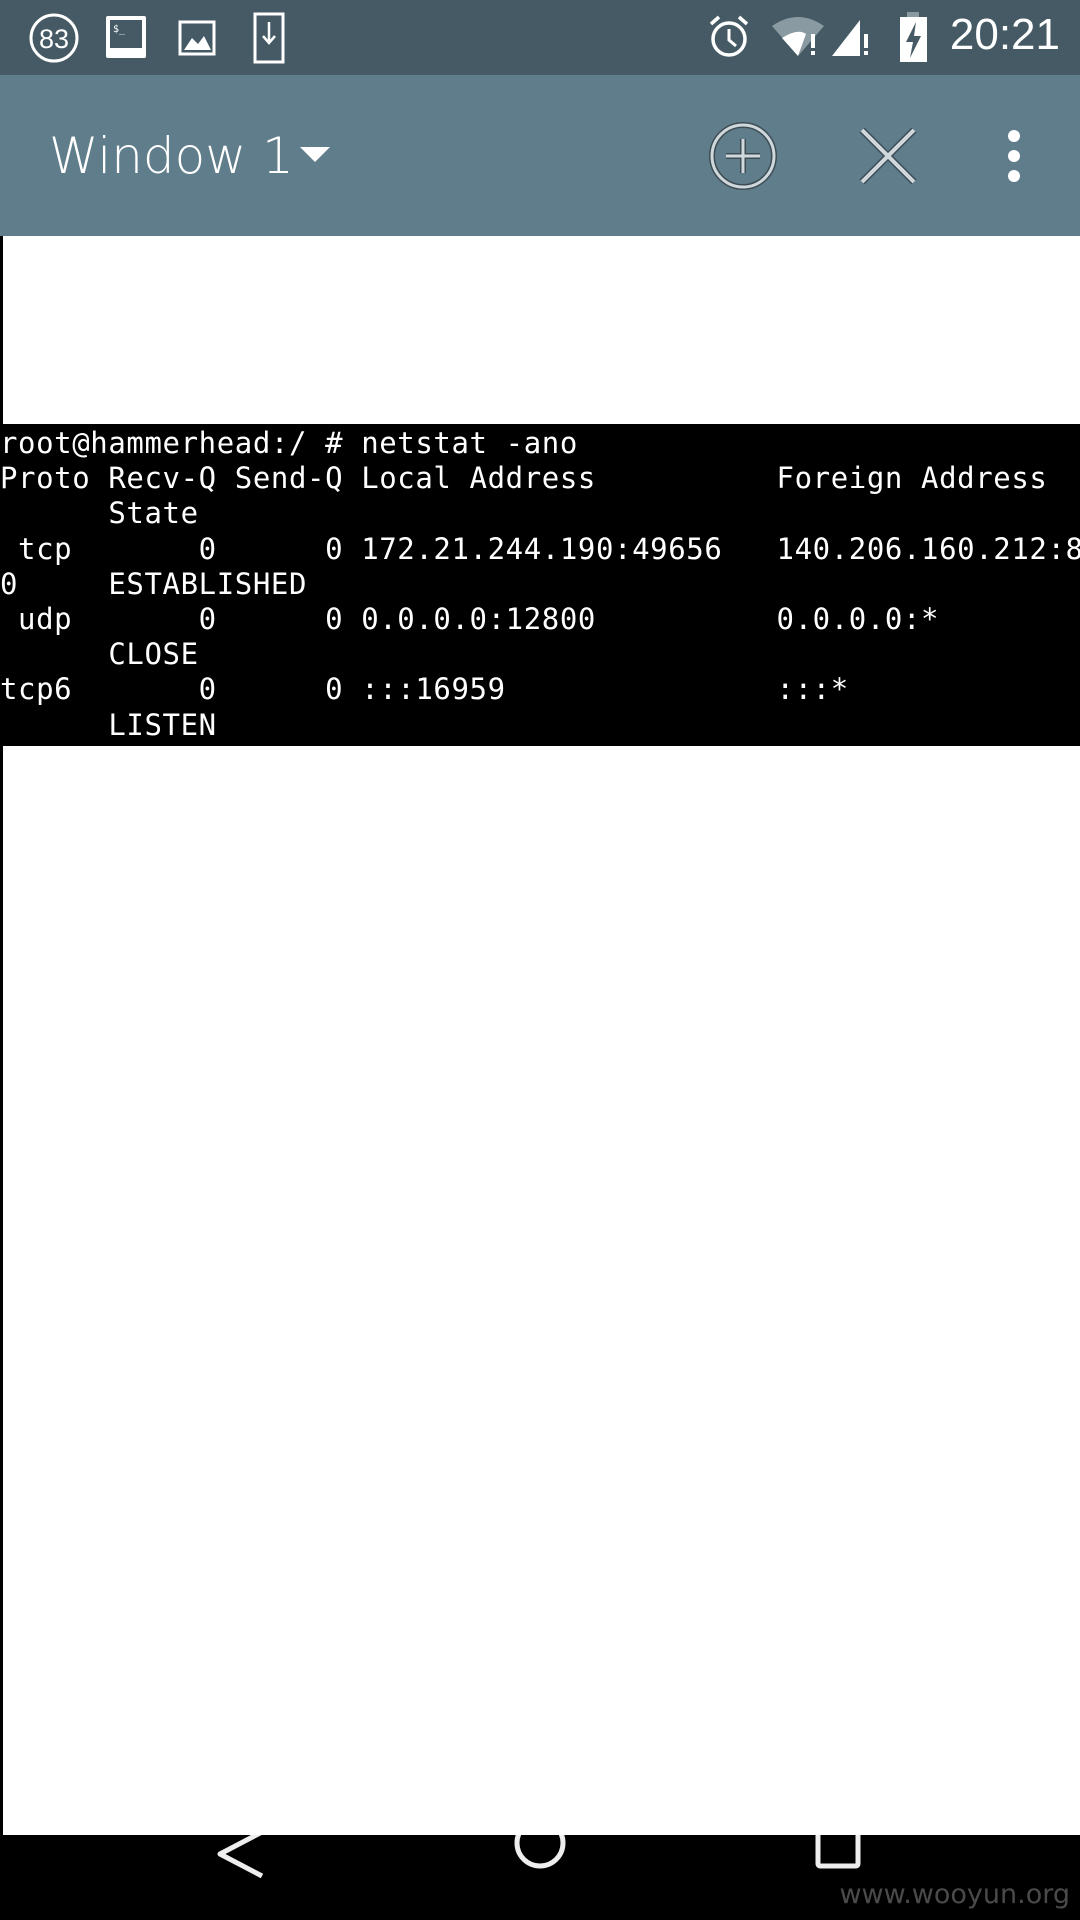 This screenshot has width=1080, height=1920. I want to click on back-button, so click(240, 1855).